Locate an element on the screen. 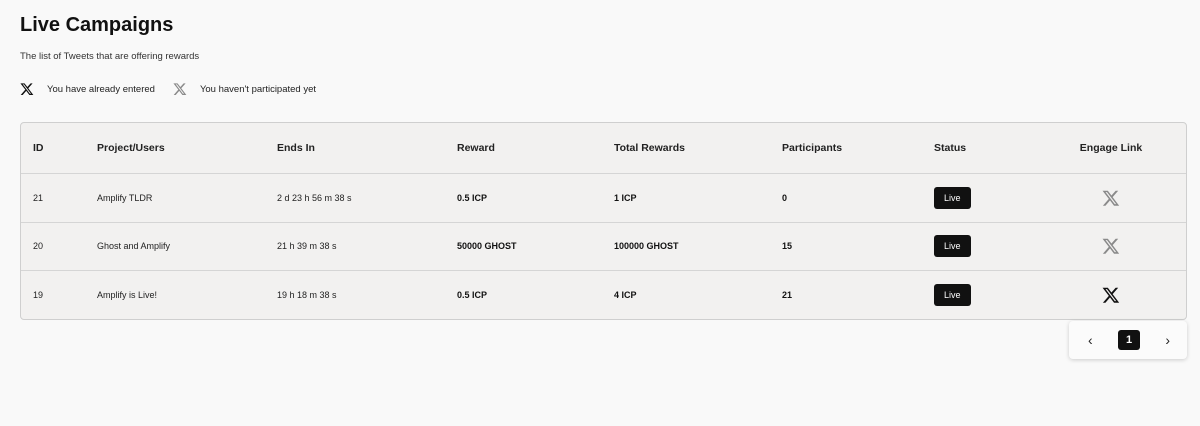 The image size is (1200, 426). column-header-id: ID is located at coordinates (38, 148).